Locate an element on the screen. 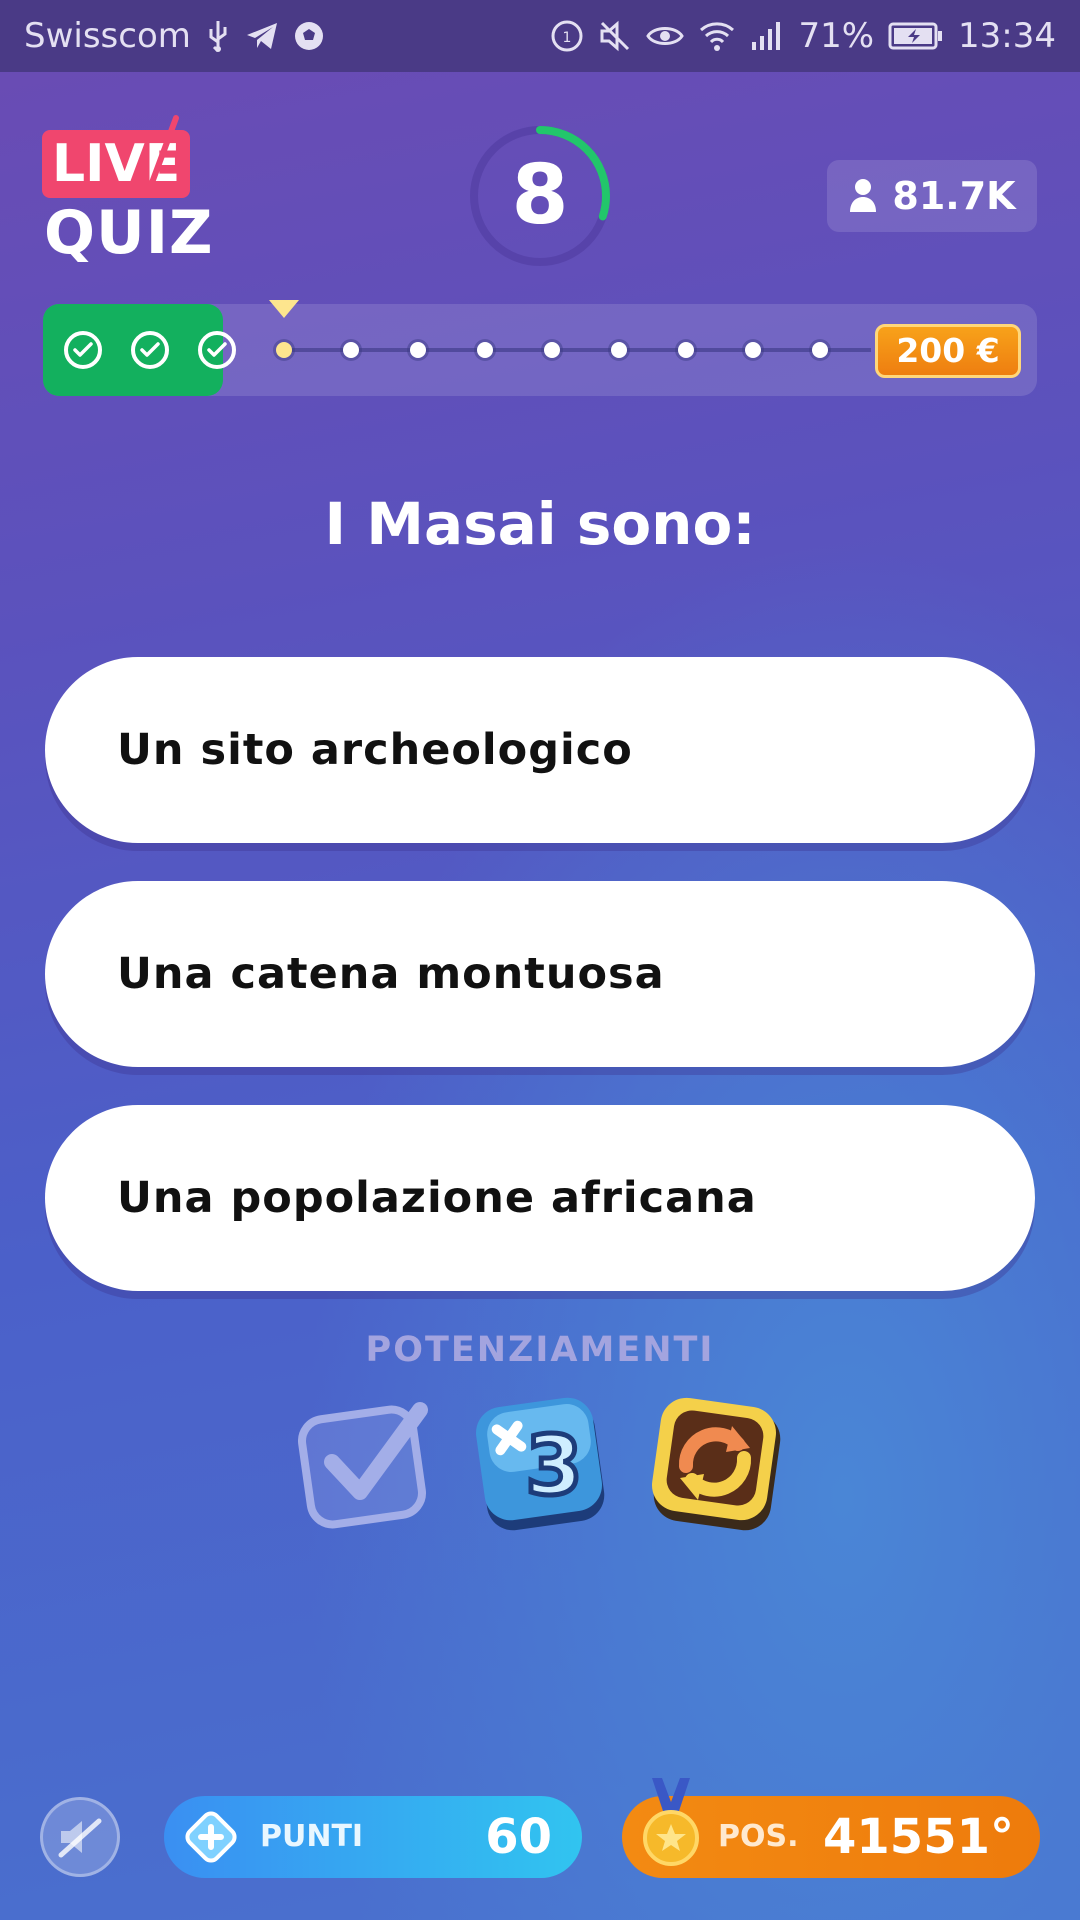  points-value: 60 is located at coordinates (518, 1837).